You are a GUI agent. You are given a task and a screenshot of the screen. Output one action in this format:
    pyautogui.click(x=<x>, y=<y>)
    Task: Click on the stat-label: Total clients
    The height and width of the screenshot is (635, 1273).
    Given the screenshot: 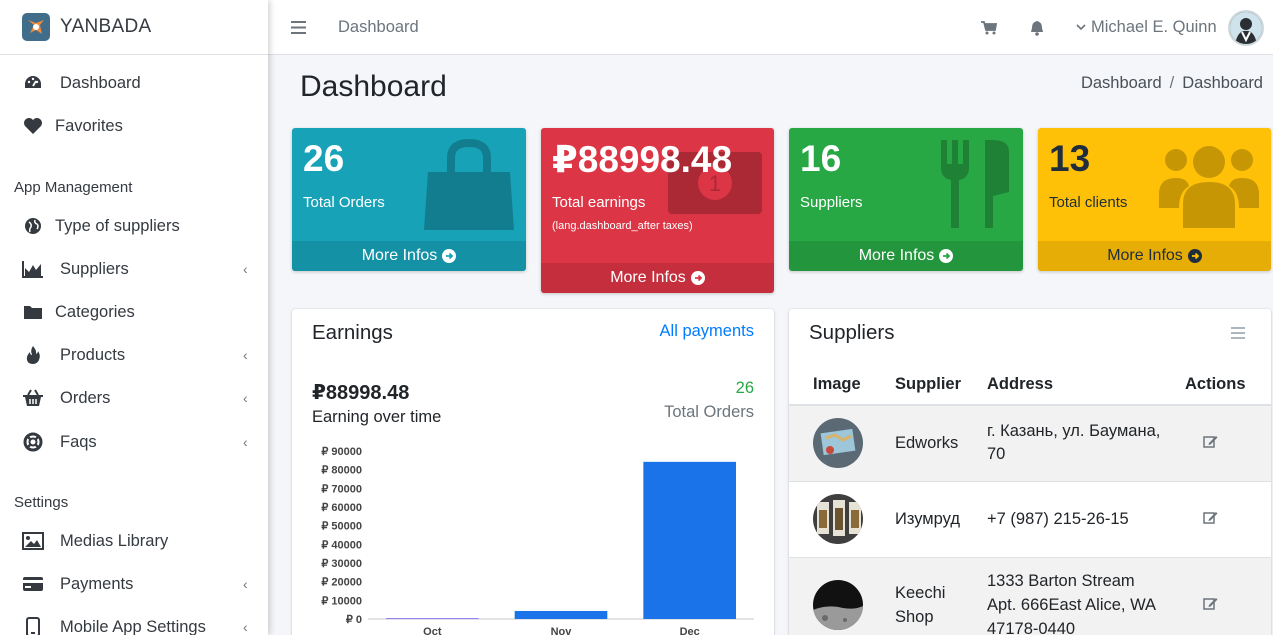 What is the action you would take?
    pyautogui.click(x=1088, y=202)
    